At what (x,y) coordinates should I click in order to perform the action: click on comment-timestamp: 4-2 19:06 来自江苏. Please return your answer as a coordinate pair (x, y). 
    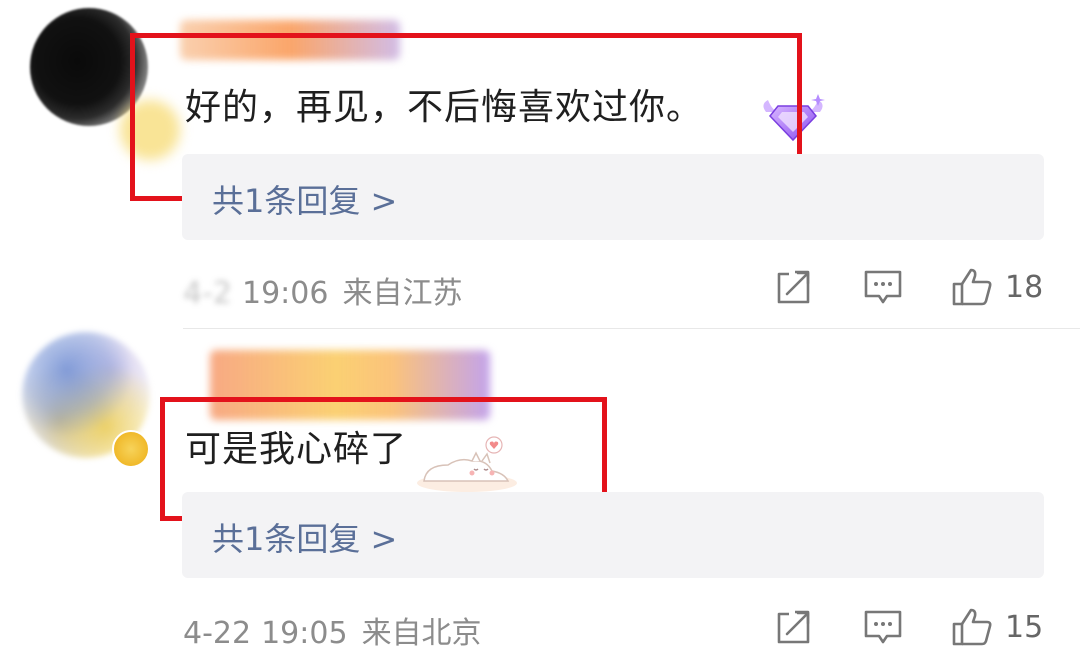
    Looking at the image, I should click on (322, 290).